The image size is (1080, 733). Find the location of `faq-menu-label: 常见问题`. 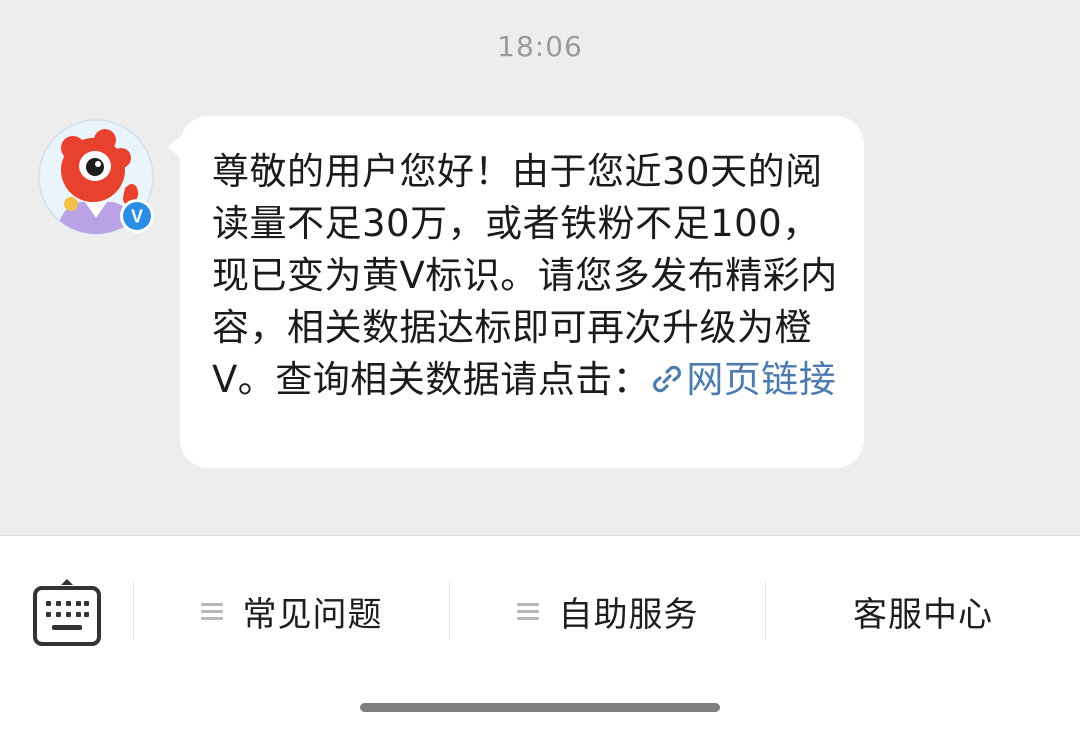

faq-menu-label: 常见问题 is located at coordinates (312, 614).